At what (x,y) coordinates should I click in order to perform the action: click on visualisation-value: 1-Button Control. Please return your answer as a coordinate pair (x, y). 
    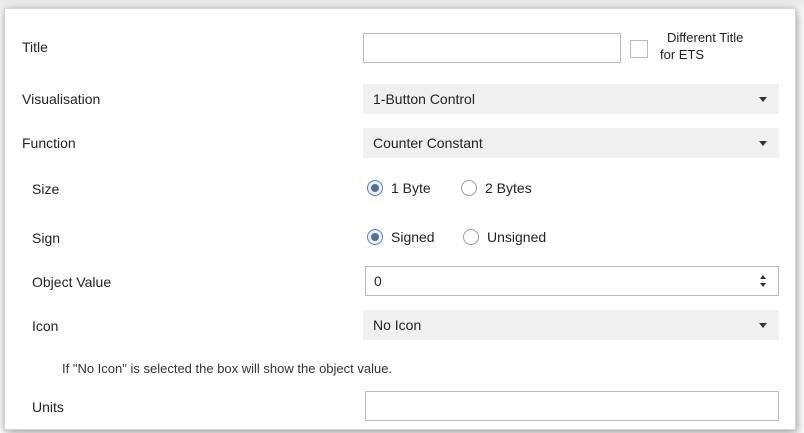
    Looking at the image, I should click on (424, 99).